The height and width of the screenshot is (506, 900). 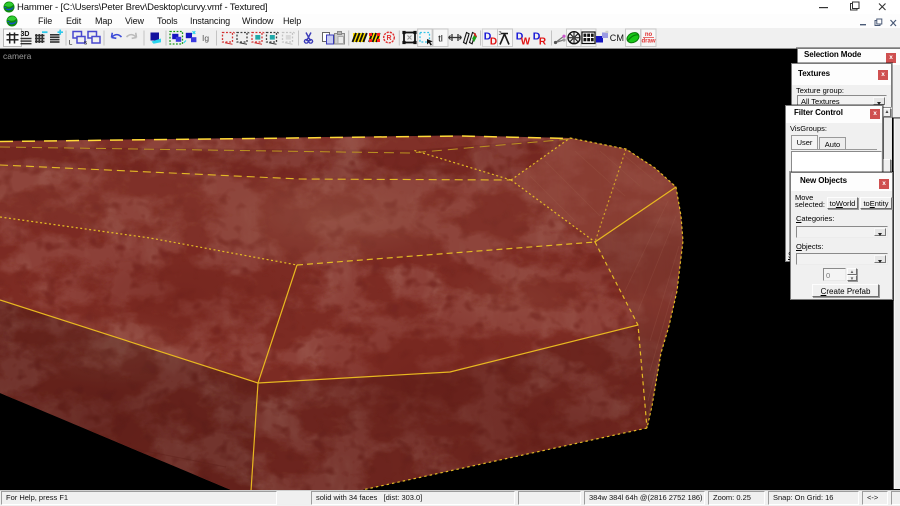 I want to click on svg-text: s, so click(x=86, y=43).